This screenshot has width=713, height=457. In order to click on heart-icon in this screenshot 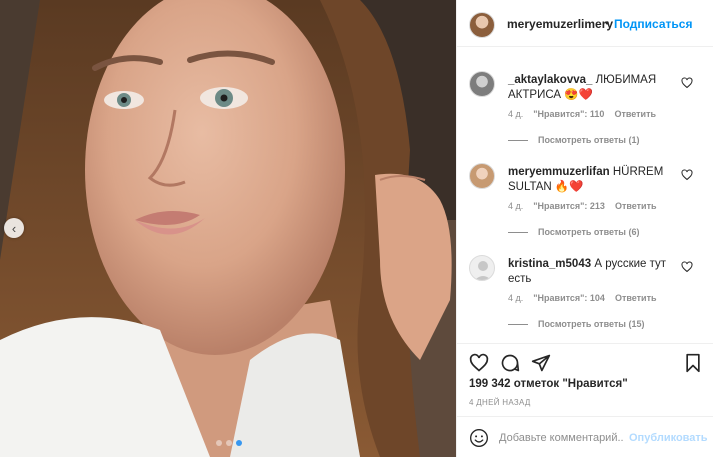, I will do `click(479, 363)`.